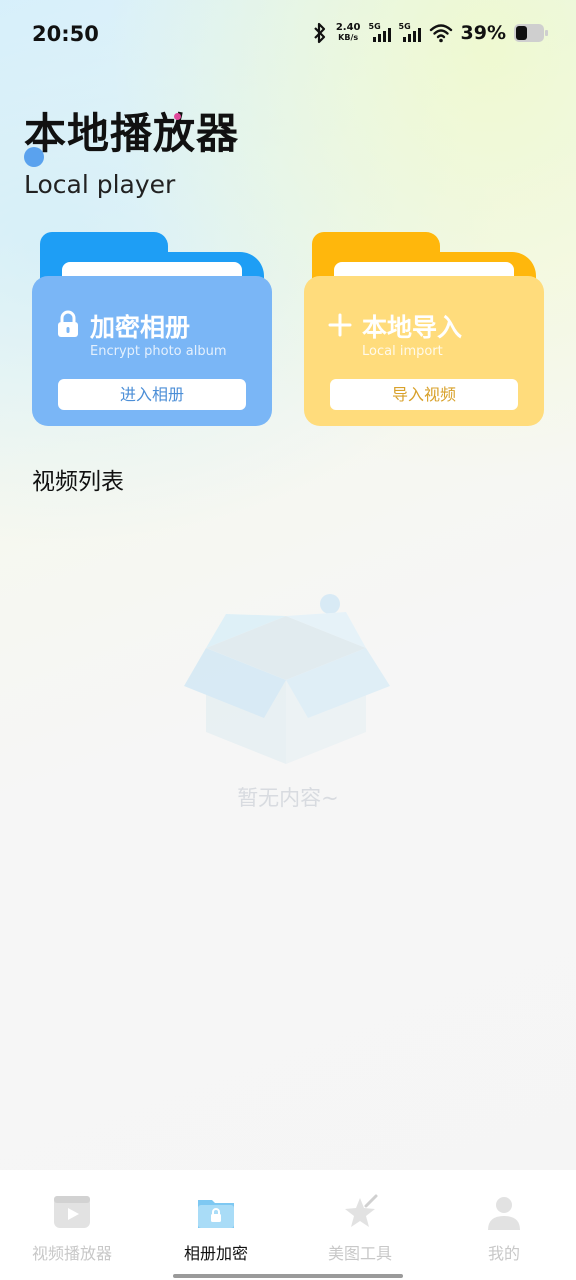 The image size is (576, 1280). What do you see at coordinates (287, 679) in the screenshot?
I see `empty-box-icon` at bounding box center [287, 679].